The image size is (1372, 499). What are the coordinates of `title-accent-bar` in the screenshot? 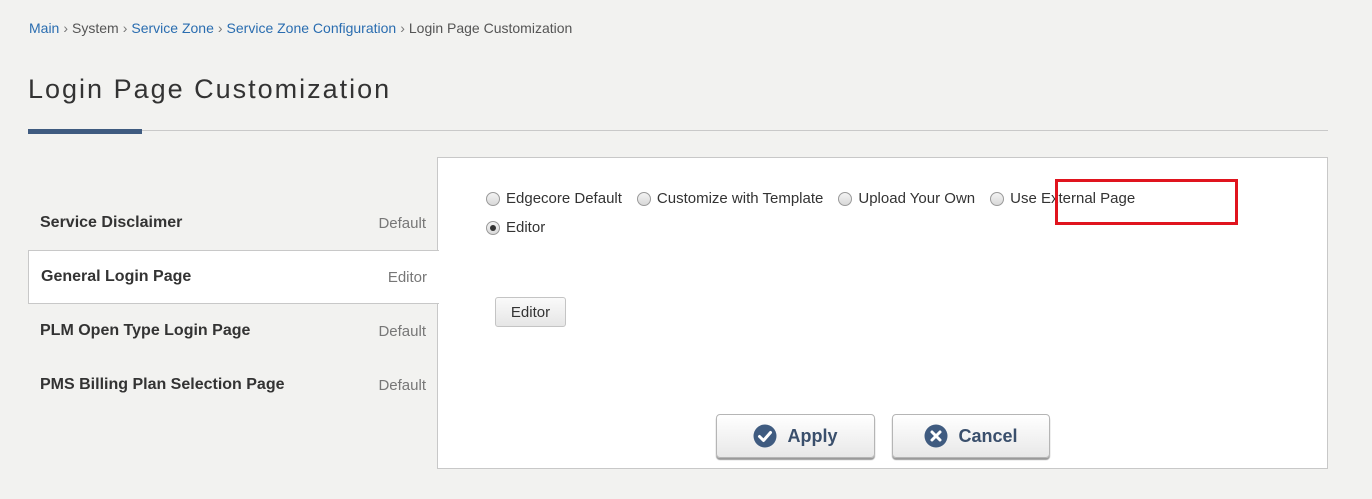 It's located at (85, 131).